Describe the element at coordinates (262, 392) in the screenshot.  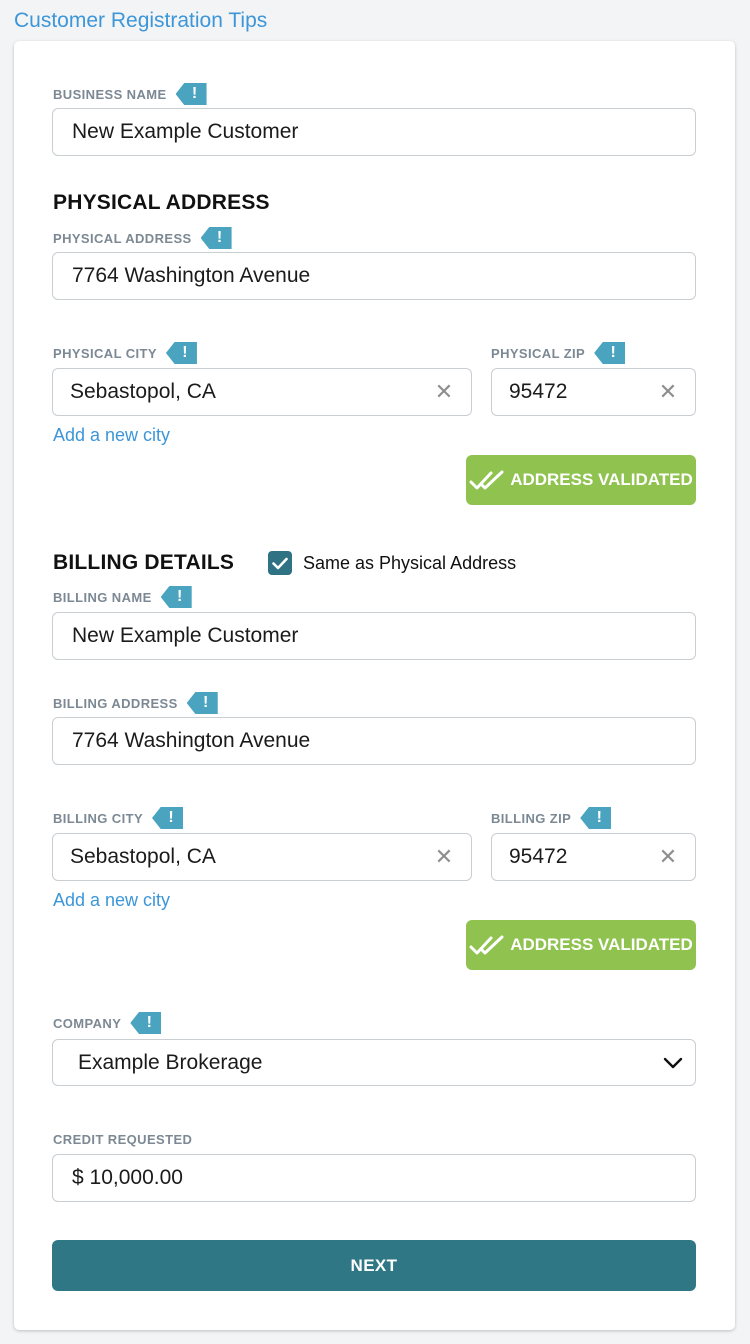
I see `physical-city-input: Sebastopol, CA ✕` at that location.